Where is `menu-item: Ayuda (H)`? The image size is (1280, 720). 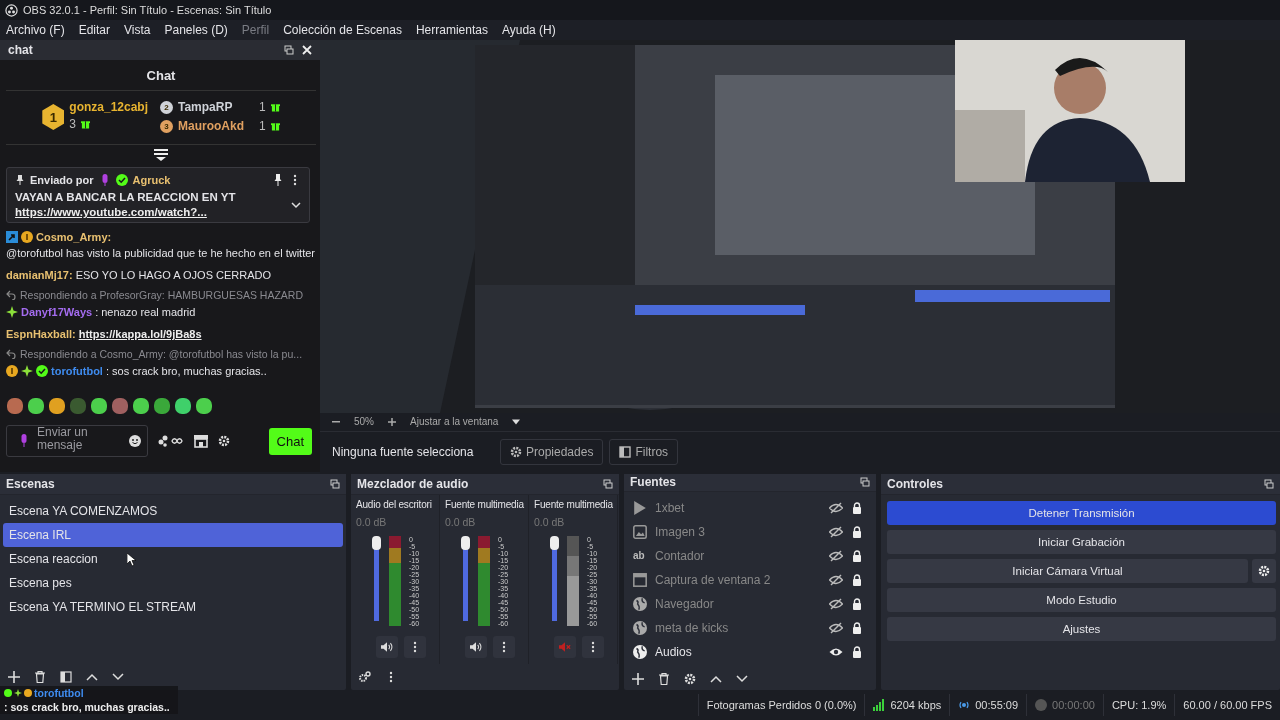 menu-item: Ayuda (H) is located at coordinates (528, 30).